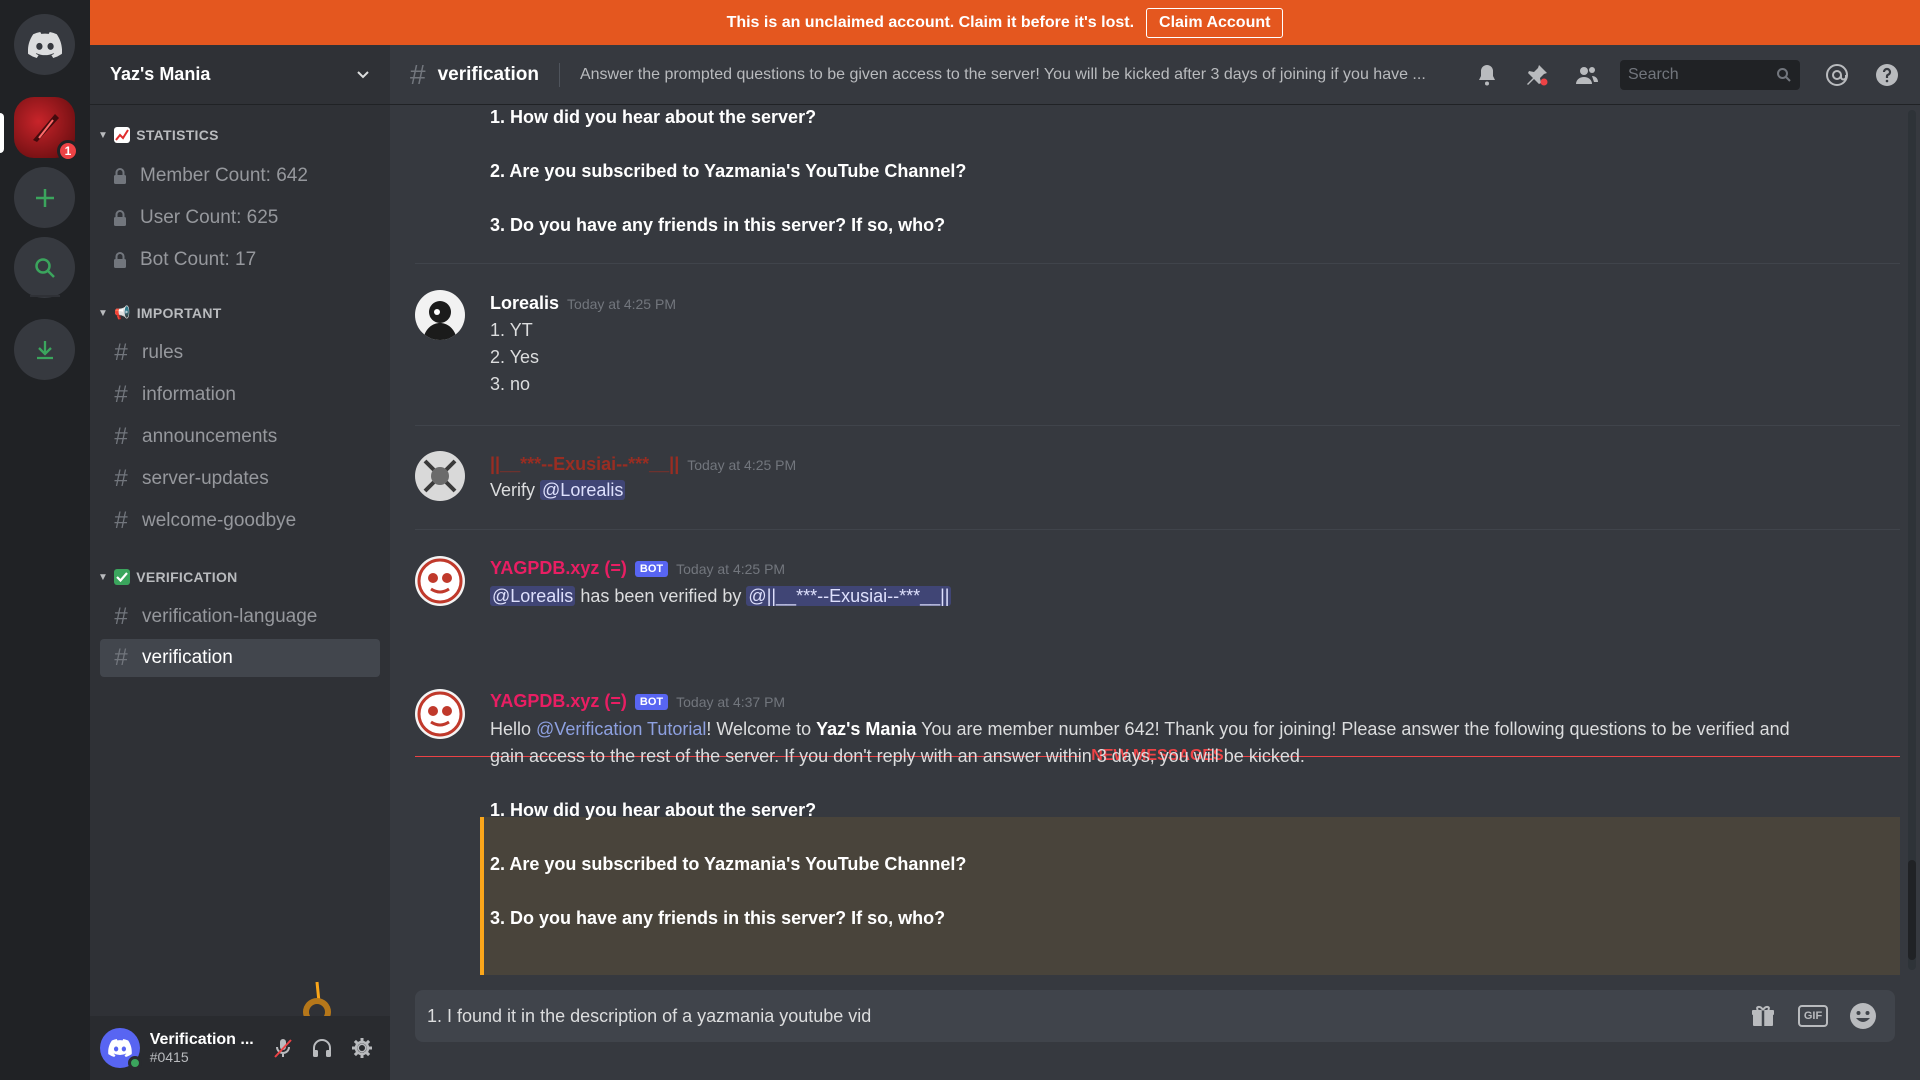 Image resolution: width=1920 pixels, height=1080 pixels. Describe the element at coordinates (134, 1063) in the screenshot. I see `online-status-indicator` at that location.